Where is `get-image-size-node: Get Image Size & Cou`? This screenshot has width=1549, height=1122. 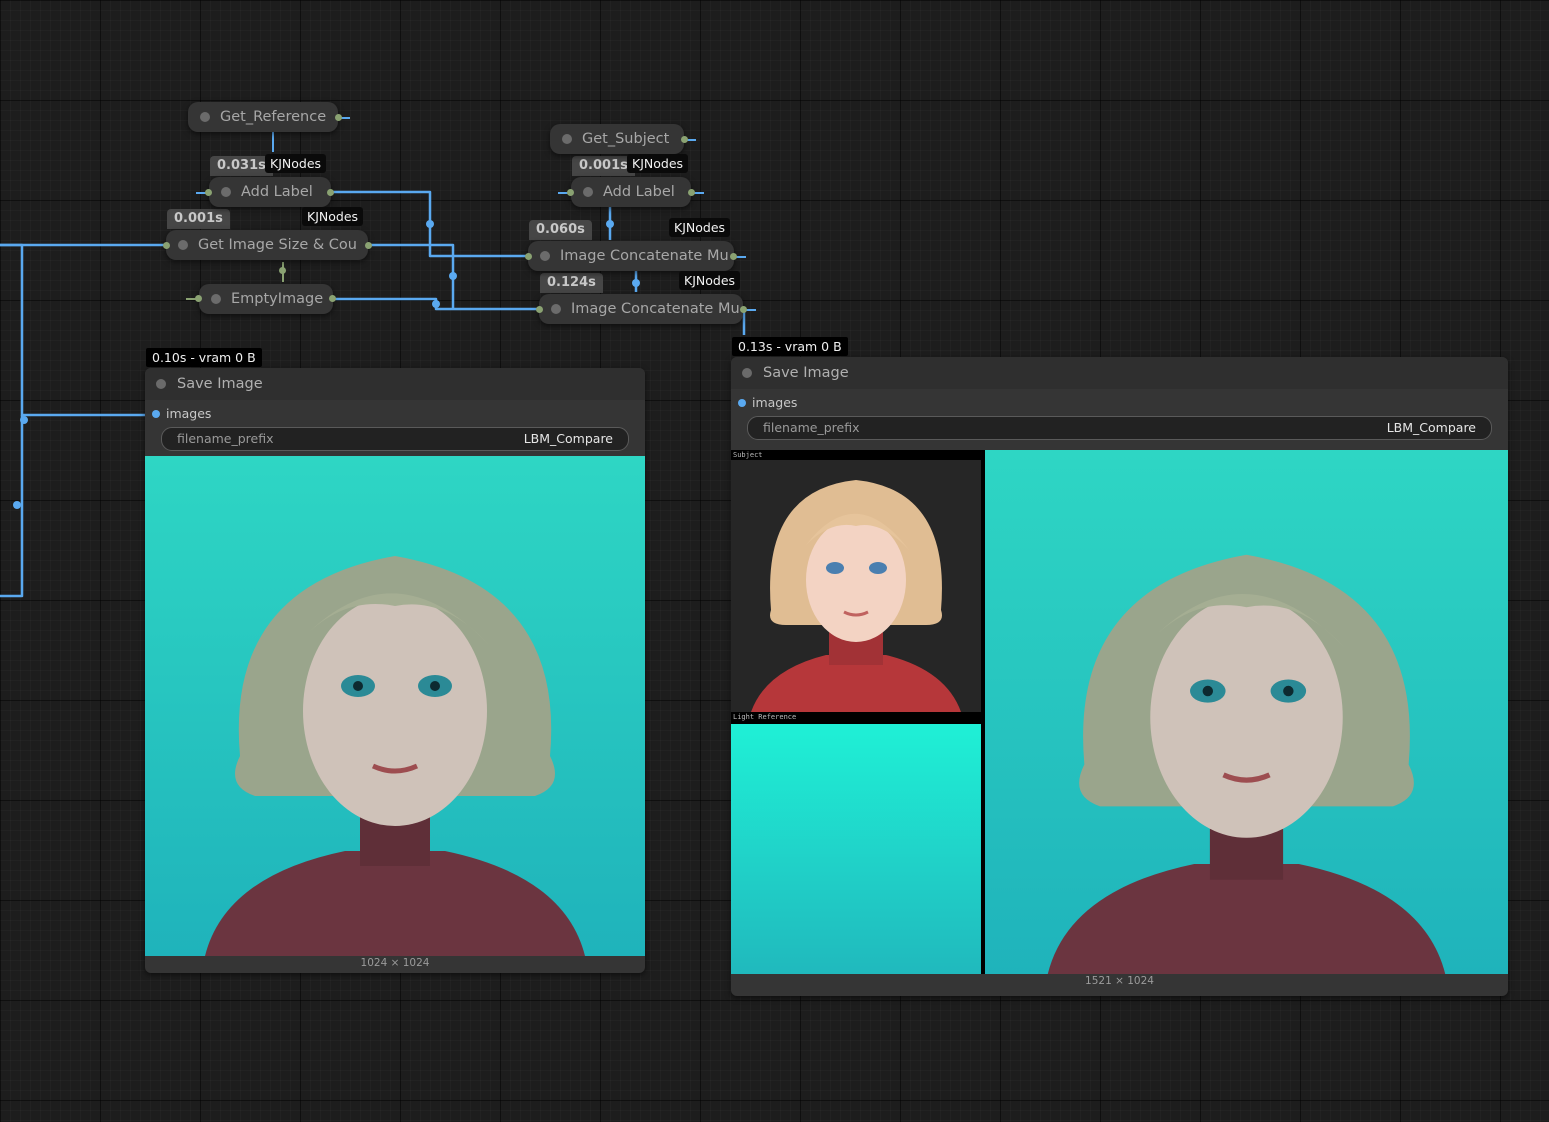
get-image-size-node: Get Image Size & Cou is located at coordinates (267, 245).